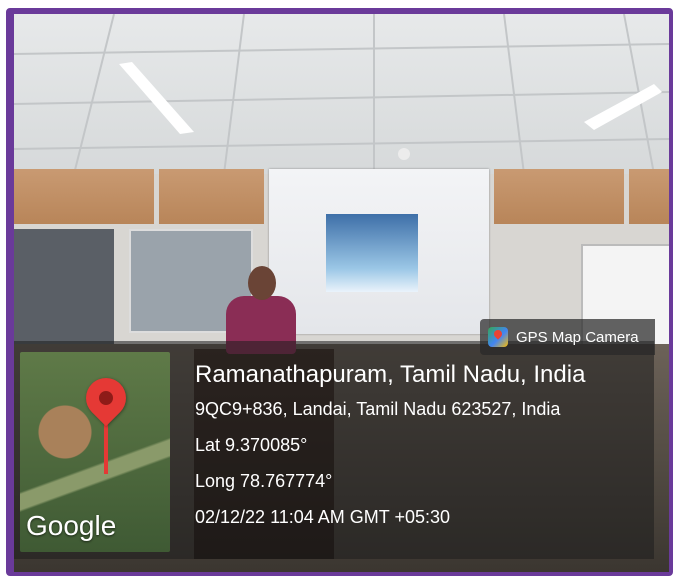 Image resolution: width=685 pixels, height=582 pixels. I want to click on map-thumbnail: Google, so click(95, 452).